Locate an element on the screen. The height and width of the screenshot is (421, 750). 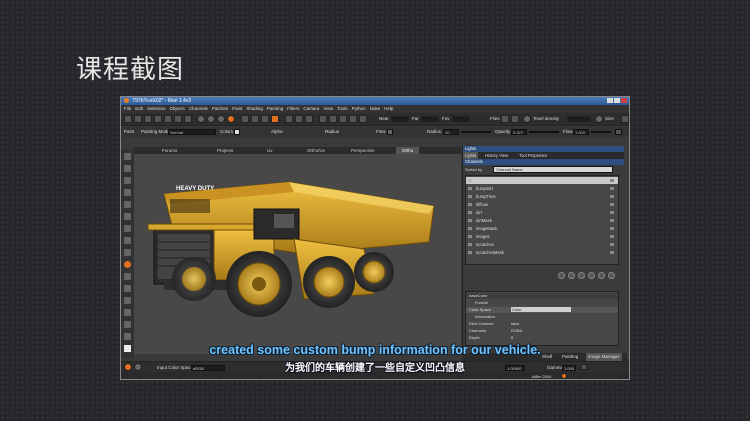
shader-icon is located at coordinates (221, 119).